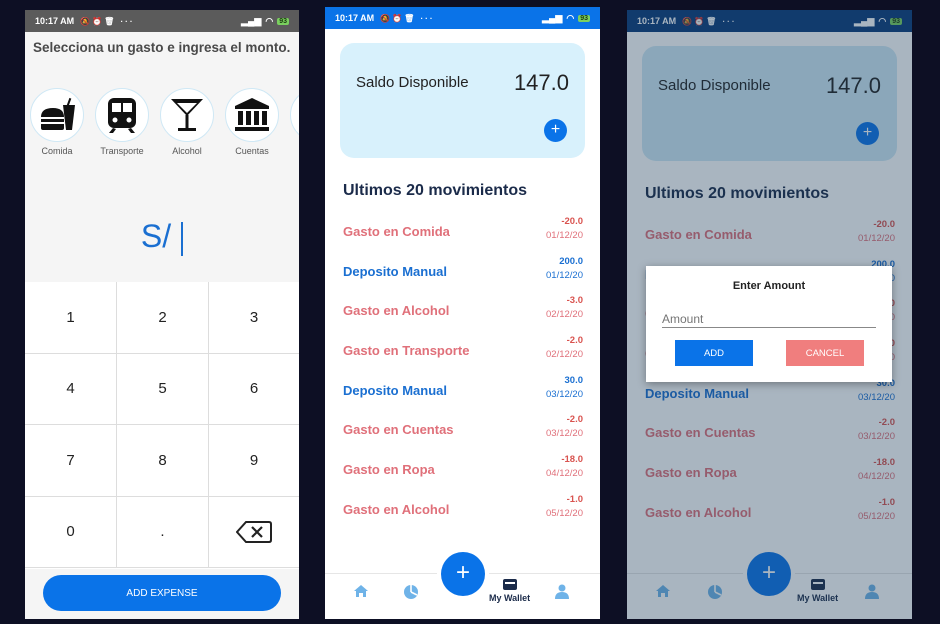 Image resolution: width=940 pixels, height=624 pixels. Describe the element at coordinates (254, 461) in the screenshot. I see `key-9: 9` at that location.